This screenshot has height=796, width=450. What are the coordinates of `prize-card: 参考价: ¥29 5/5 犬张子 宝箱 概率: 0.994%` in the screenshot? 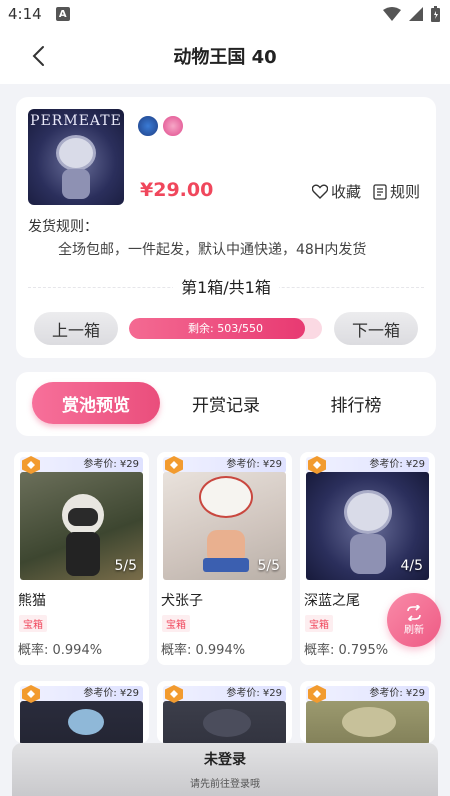 It's located at (224, 558).